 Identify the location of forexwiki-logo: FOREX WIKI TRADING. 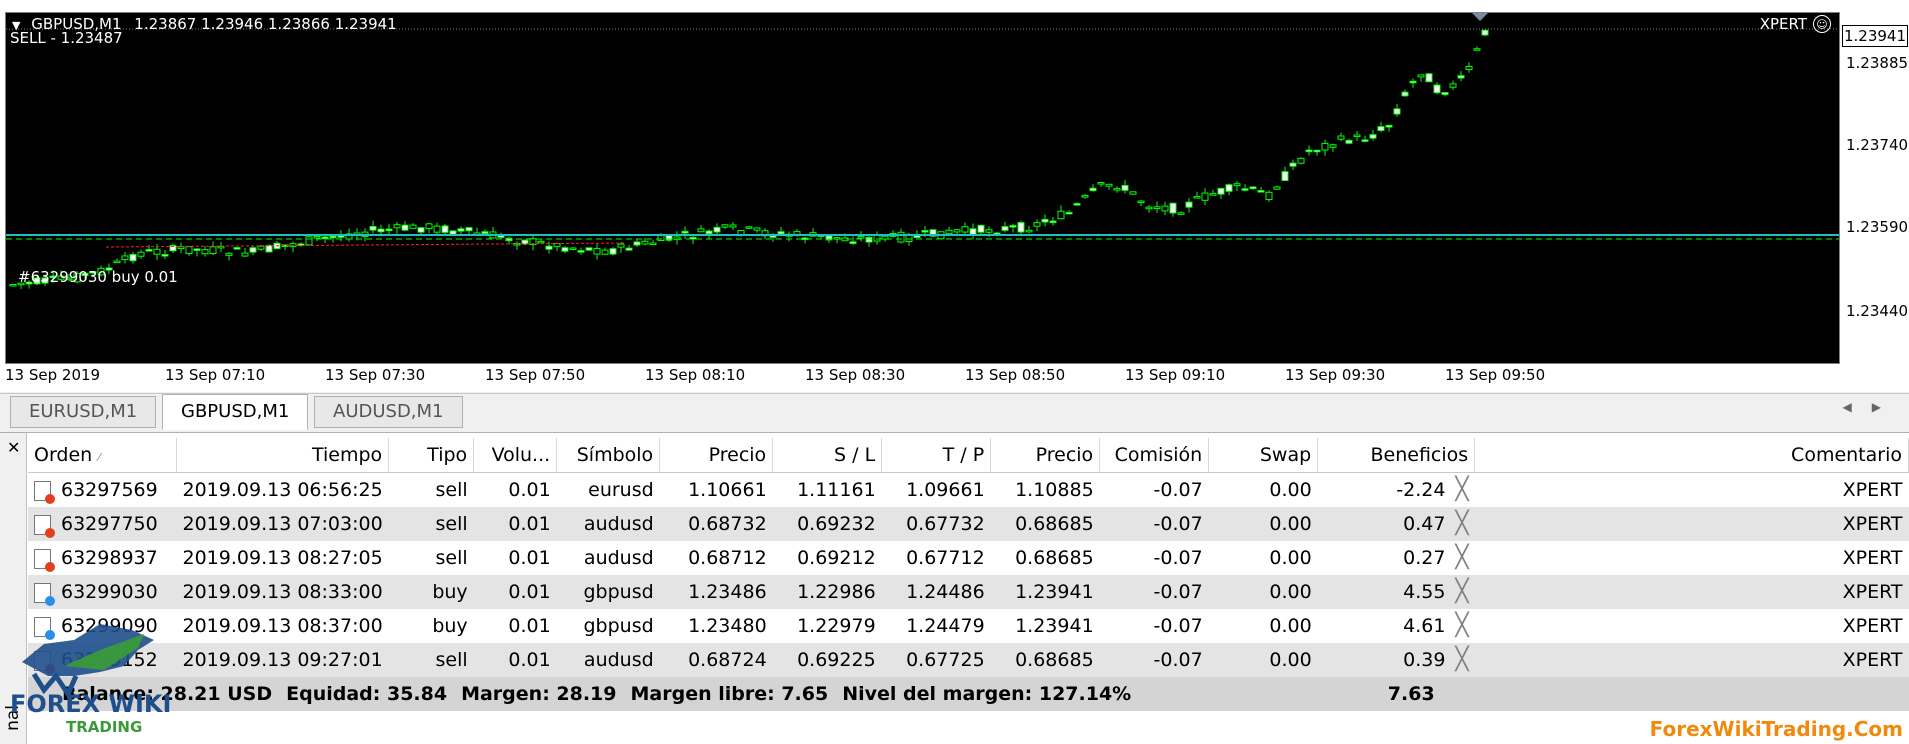
(89, 674).